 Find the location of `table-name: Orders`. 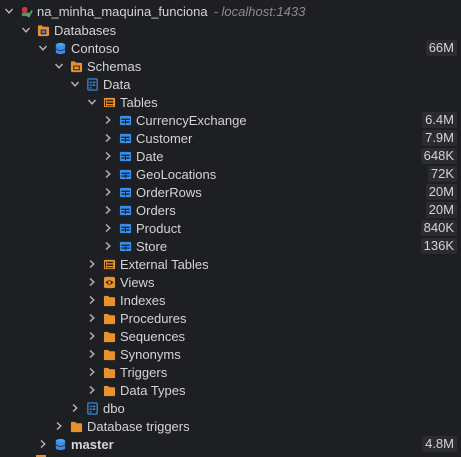

table-name: Orders is located at coordinates (156, 210).